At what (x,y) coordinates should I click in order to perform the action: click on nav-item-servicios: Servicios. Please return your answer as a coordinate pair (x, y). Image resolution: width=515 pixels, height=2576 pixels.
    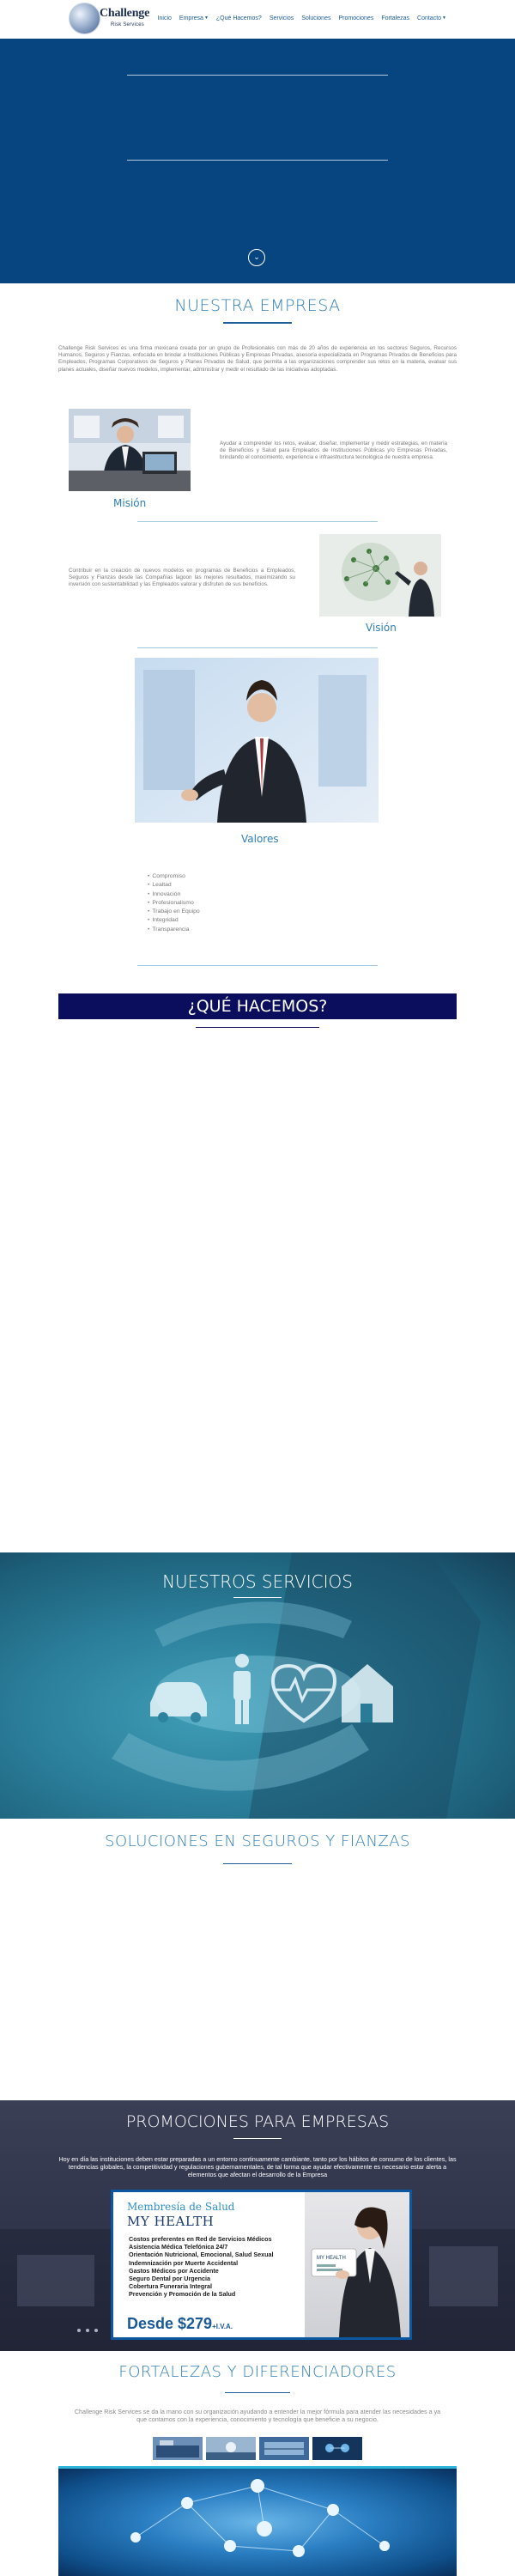
    Looking at the image, I should click on (282, 18).